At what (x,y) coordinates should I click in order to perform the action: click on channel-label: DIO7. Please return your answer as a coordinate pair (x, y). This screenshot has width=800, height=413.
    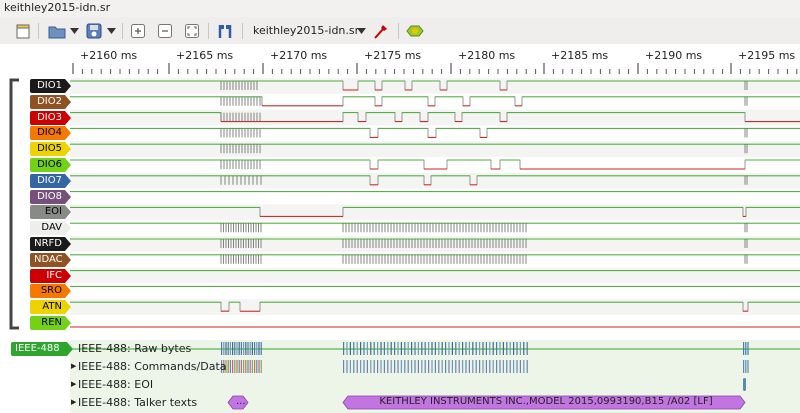
    Looking at the image, I should click on (50, 180).